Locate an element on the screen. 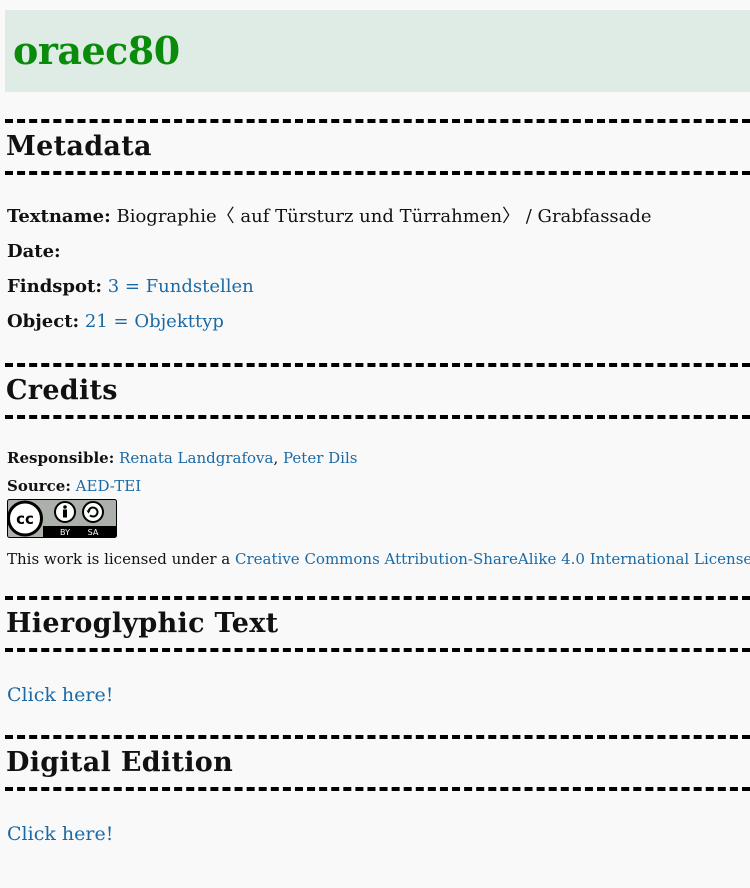  site-header: oraec80 is located at coordinates (377, 51).